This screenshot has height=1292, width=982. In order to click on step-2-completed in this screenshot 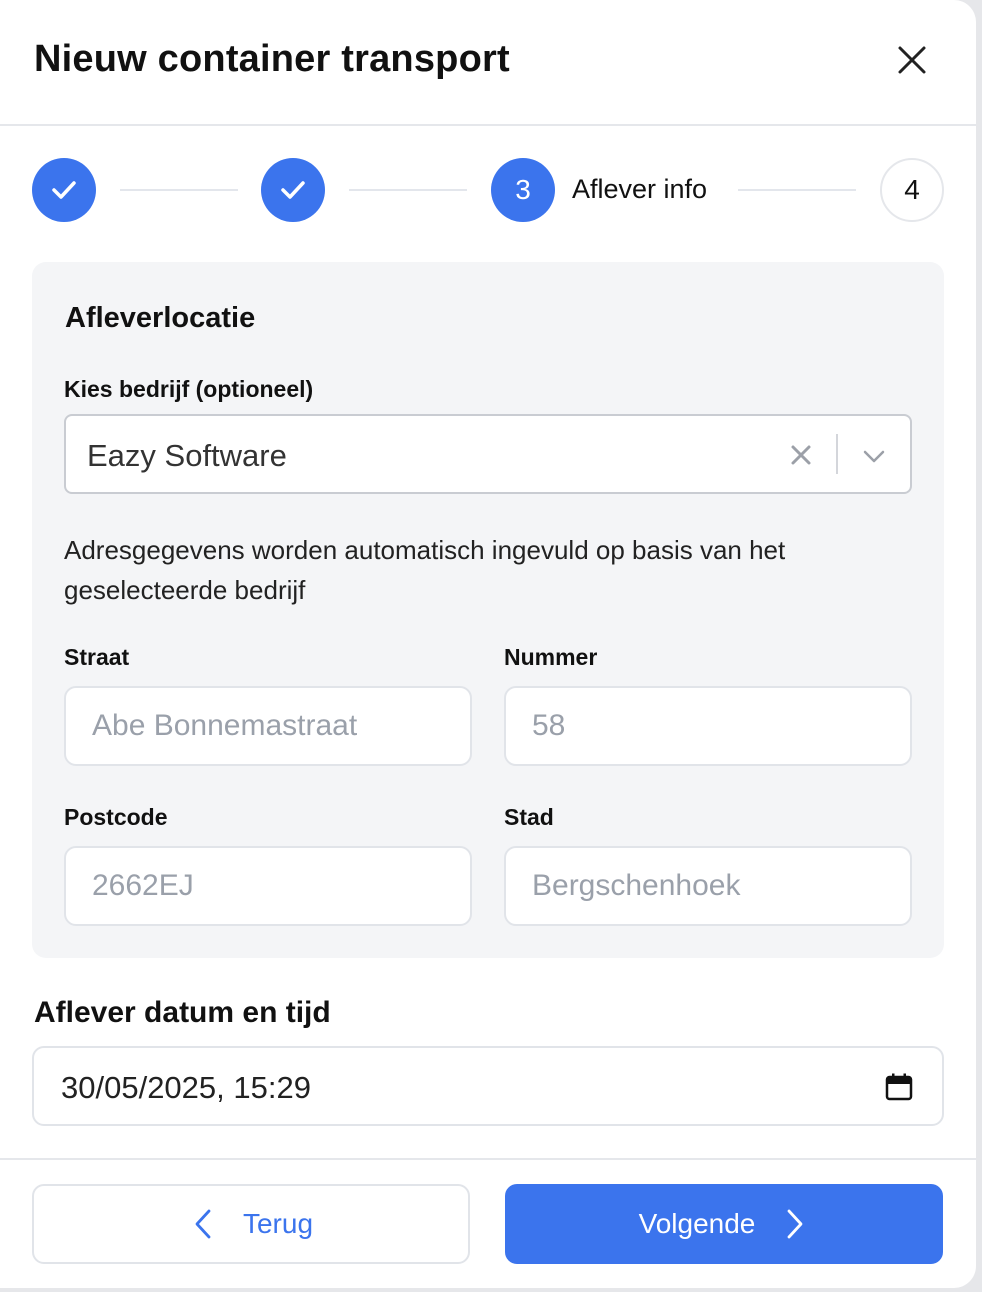, I will do `click(293, 190)`.